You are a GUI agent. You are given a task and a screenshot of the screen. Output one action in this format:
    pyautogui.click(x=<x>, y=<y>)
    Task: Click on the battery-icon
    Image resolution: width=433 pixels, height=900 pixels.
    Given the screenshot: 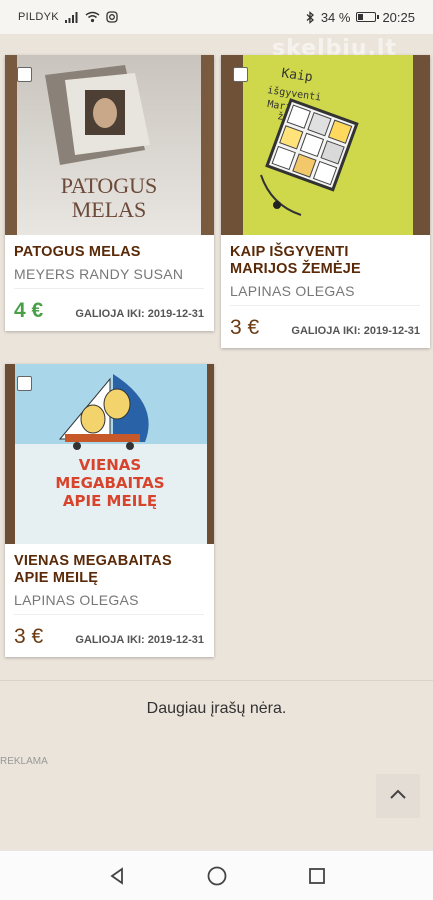 What is the action you would take?
    pyautogui.click(x=368, y=17)
    